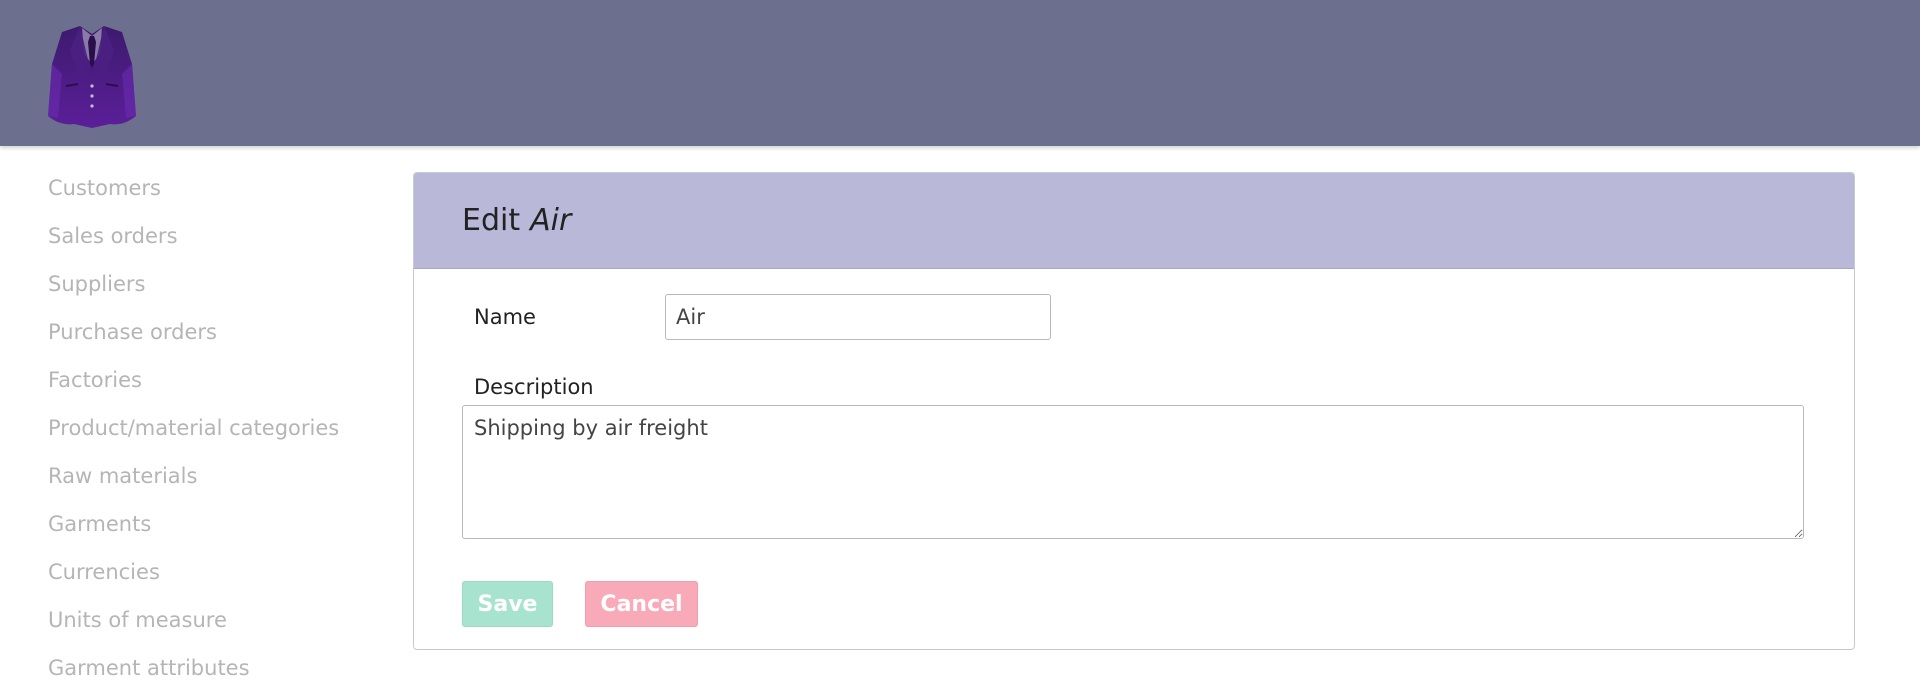 The height and width of the screenshot is (696, 1920). What do you see at coordinates (641, 604) in the screenshot?
I see `cancel-button: Cancel` at bounding box center [641, 604].